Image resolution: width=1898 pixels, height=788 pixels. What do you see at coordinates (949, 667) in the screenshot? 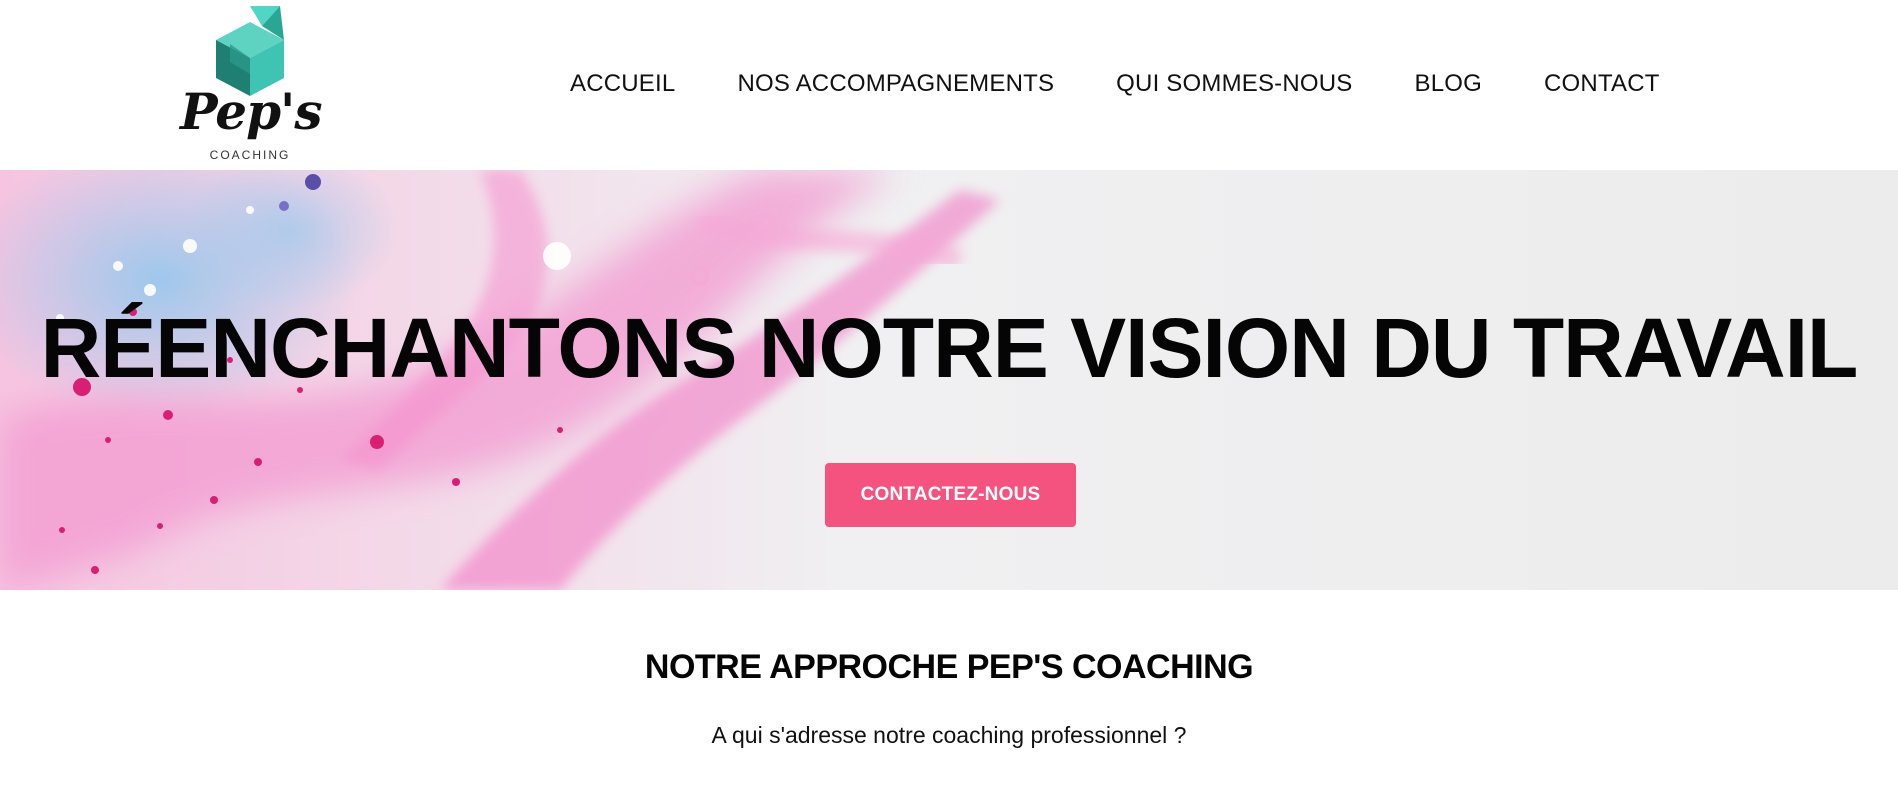
I see `section-title: NOTRE APPROCHE PEP'S COACHING` at bounding box center [949, 667].